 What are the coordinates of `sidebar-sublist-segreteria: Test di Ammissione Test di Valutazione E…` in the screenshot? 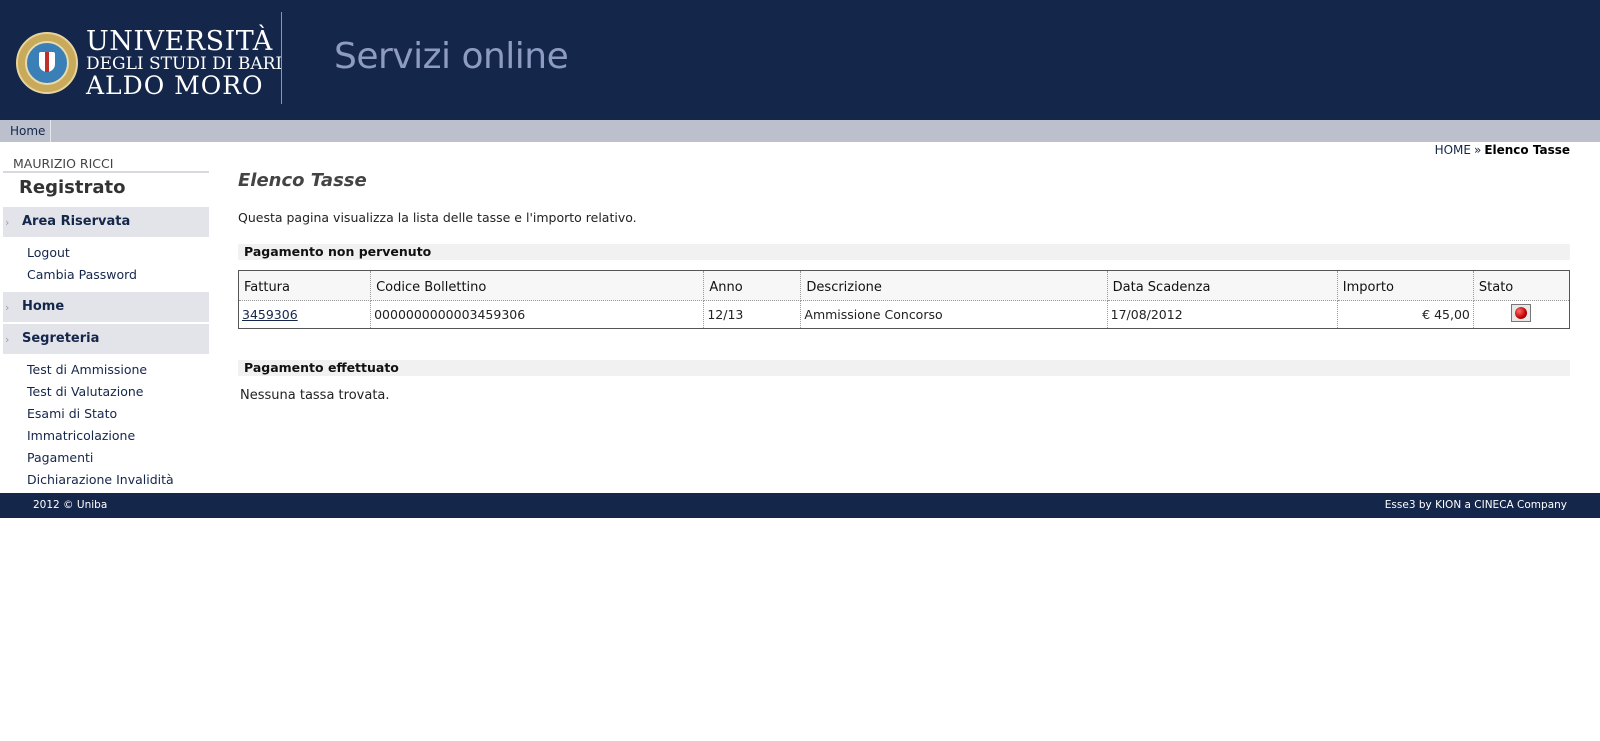 It's located at (106, 424).